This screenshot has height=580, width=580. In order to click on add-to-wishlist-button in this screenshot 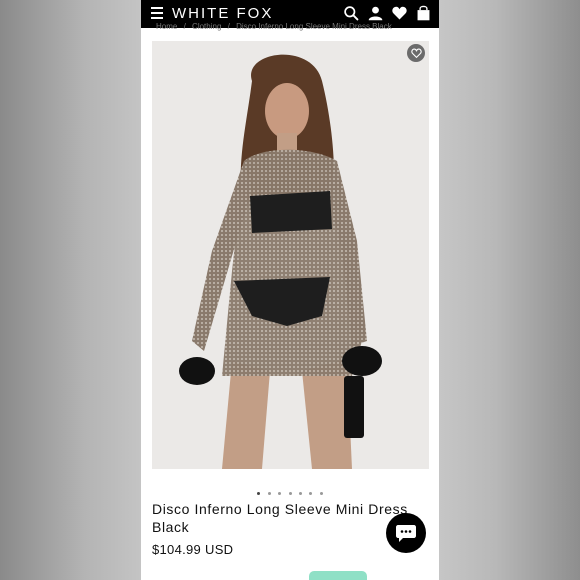, I will do `click(416, 53)`.